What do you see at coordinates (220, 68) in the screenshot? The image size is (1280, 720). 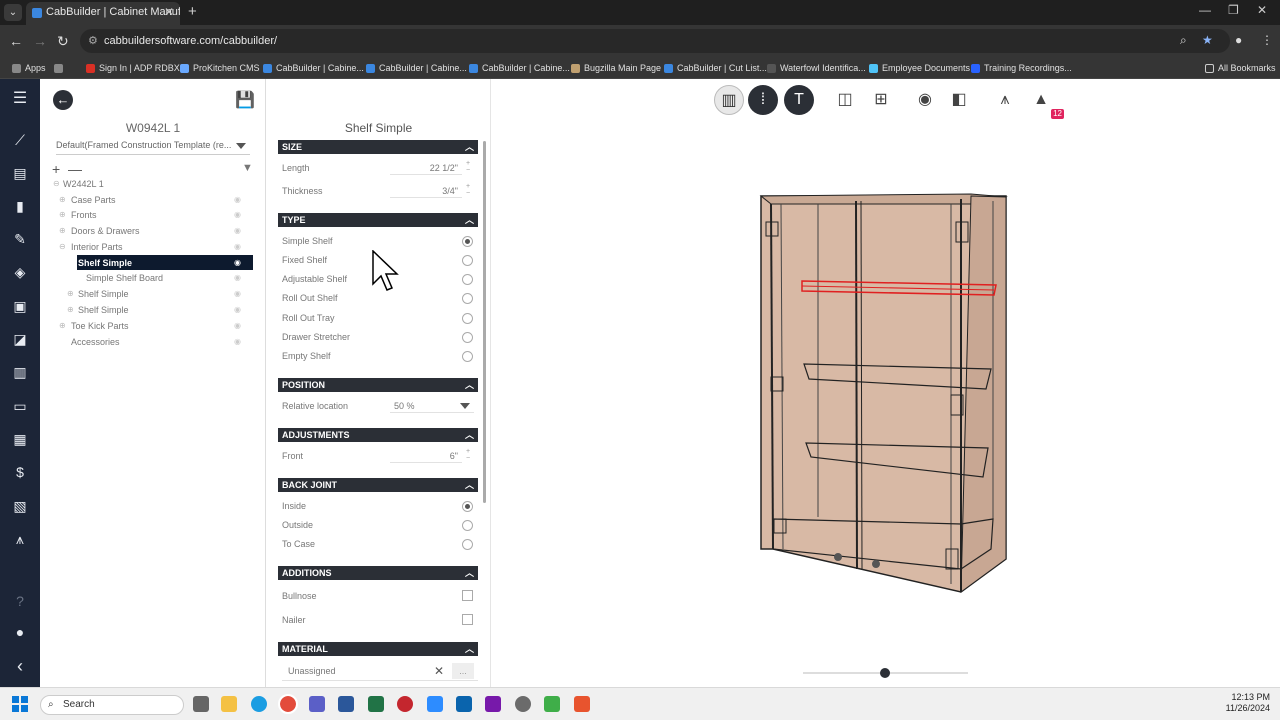 I see `bookmark-prokitchen: ProKitchen CMS` at bounding box center [220, 68].